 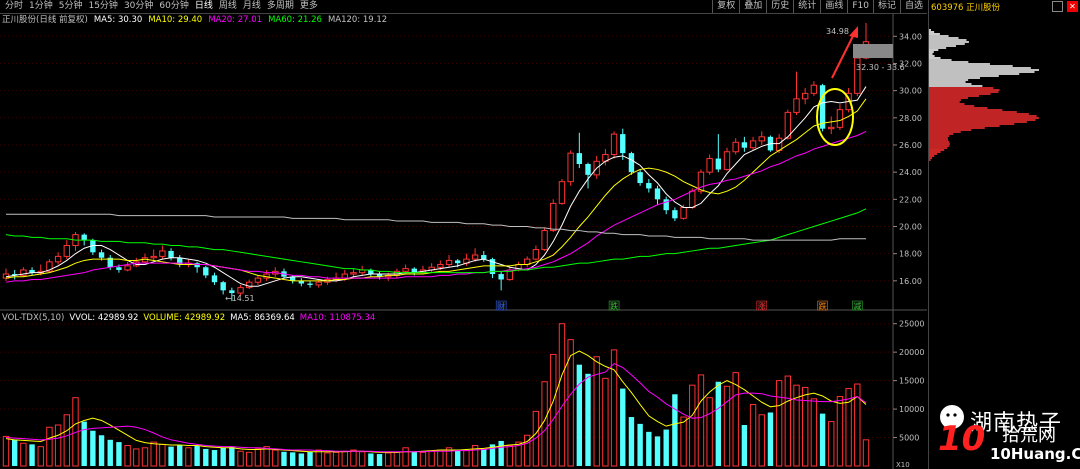 What do you see at coordinates (910, 145) in the screenshot?
I see `price-tick-label: 26.00` at bounding box center [910, 145].